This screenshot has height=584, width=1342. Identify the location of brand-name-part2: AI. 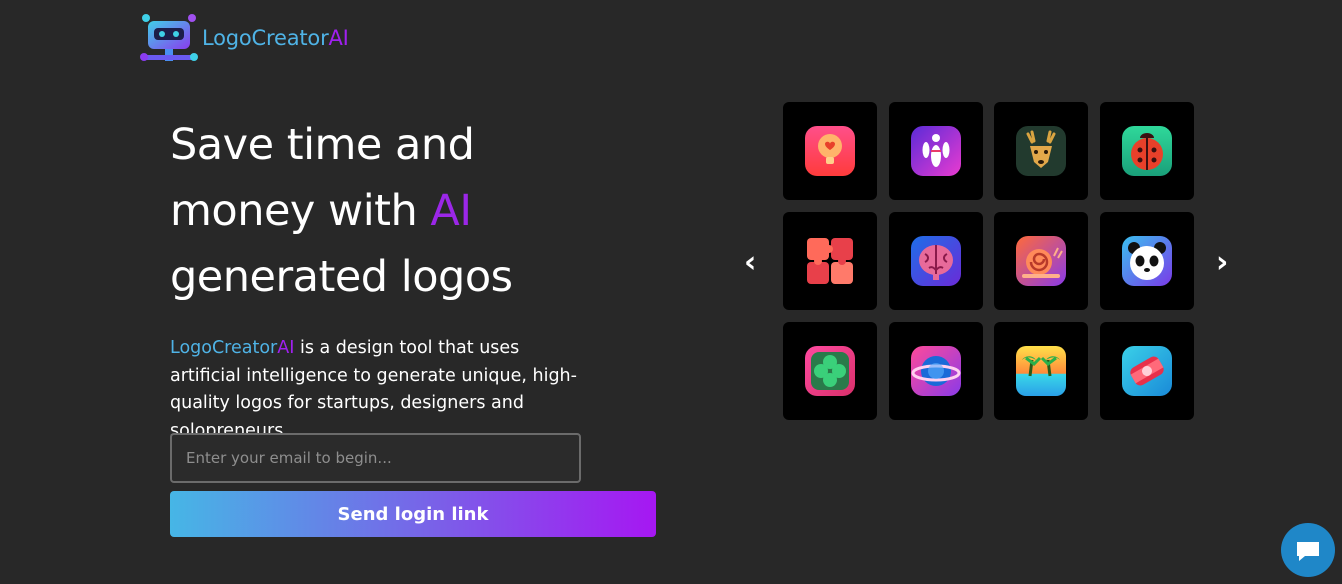
(338, 38).